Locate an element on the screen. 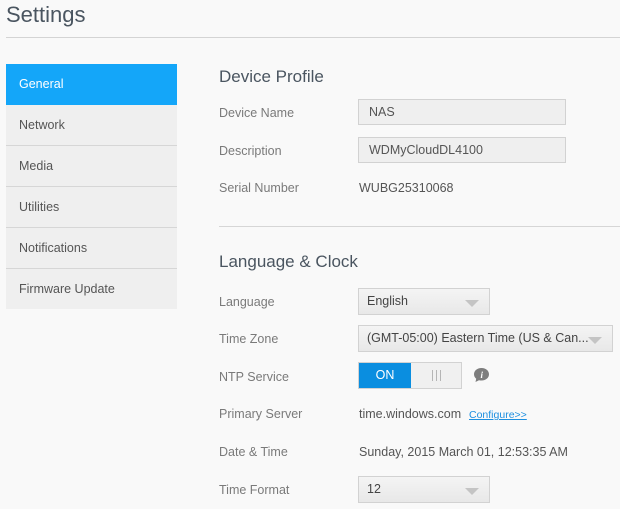 The width and height of the screenshot is (620, 509). toggle-on-label: ON is located at coordinates (385, 375).